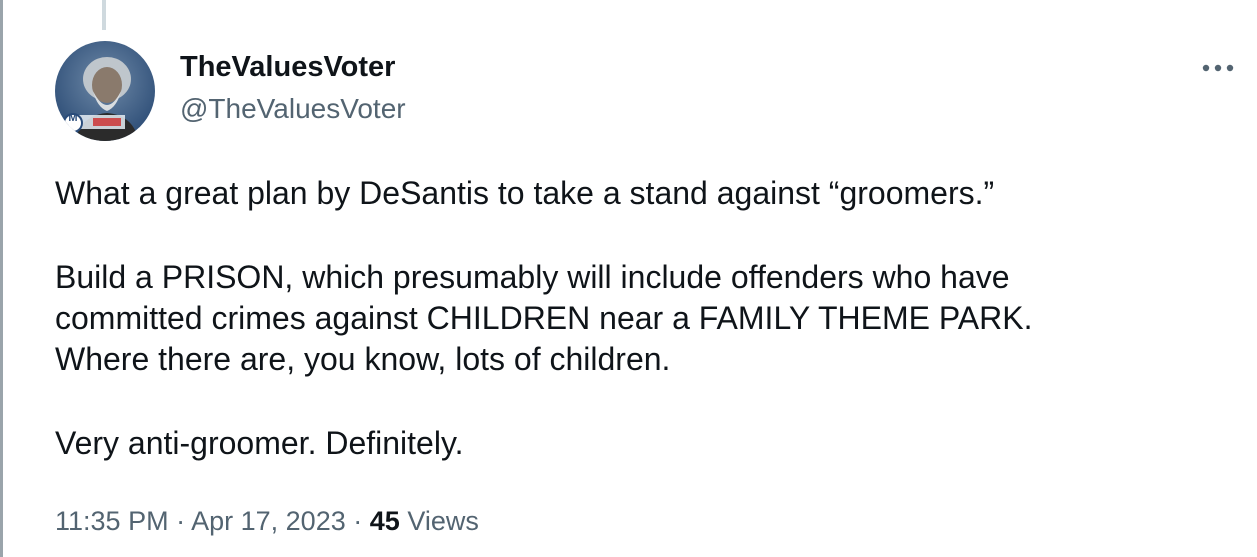 Image resolution: width=1257 pixels, height=557 pixels. I want to click on tweet-date: Apr 17, 2023, so click(268, 521).